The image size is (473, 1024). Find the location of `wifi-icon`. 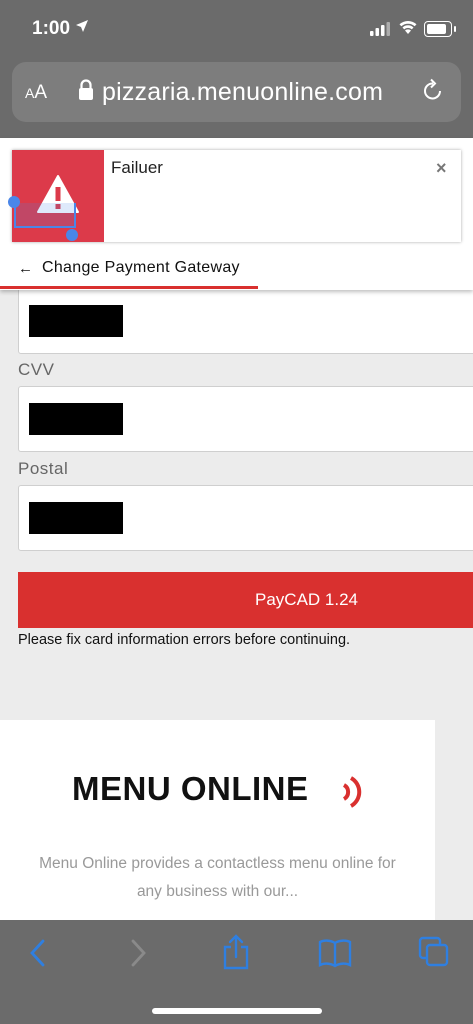

wifi-icon is located at coordinates (408, 29).